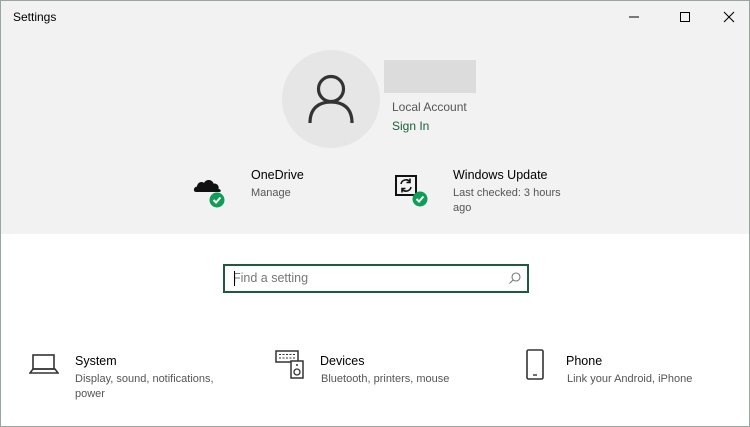 The image size is (750, 427). I want to click on title-bar: Settings, so click(375, 17).